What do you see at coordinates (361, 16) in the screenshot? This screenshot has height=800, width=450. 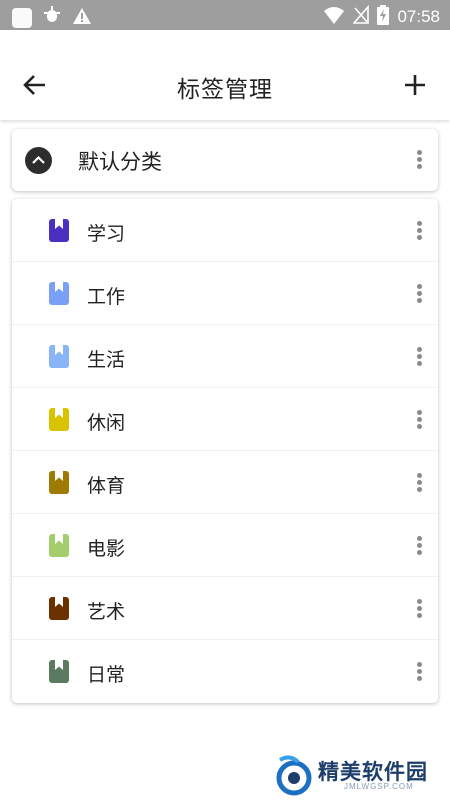 I see `no-signal-icon` at bounding box center [361, 16].